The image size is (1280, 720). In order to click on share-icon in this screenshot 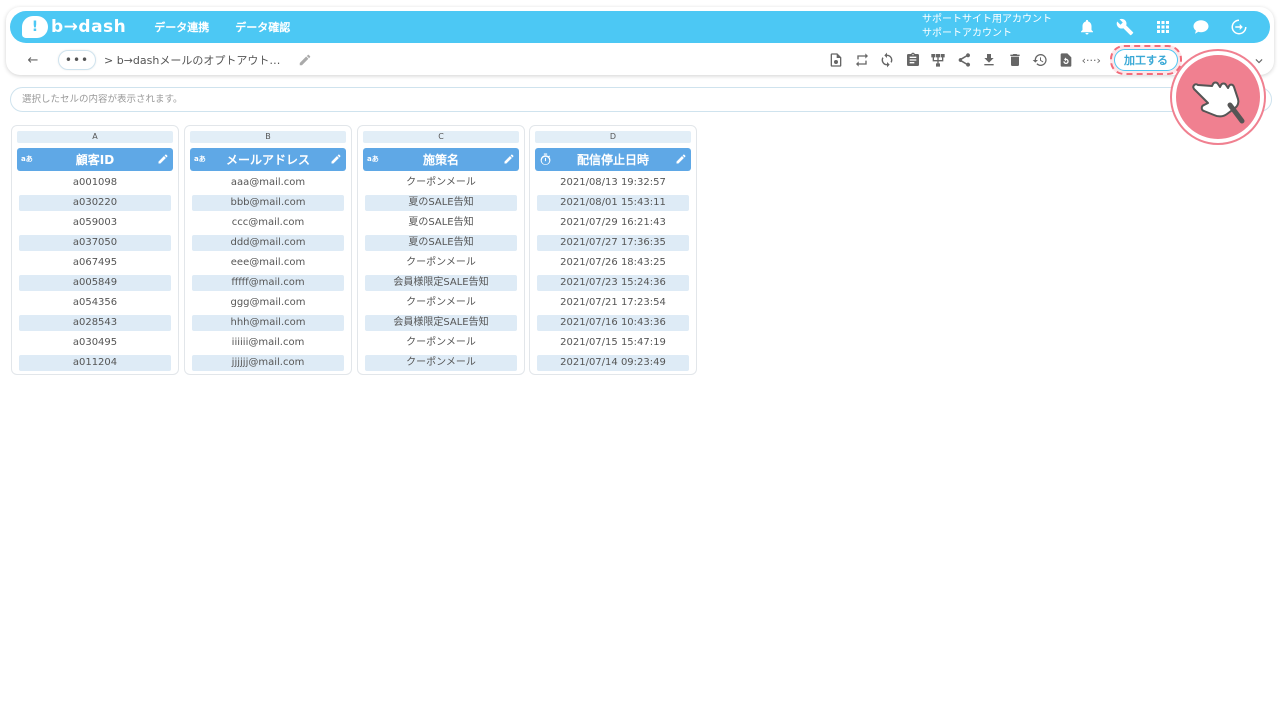, I will do `click(964, 60)`.